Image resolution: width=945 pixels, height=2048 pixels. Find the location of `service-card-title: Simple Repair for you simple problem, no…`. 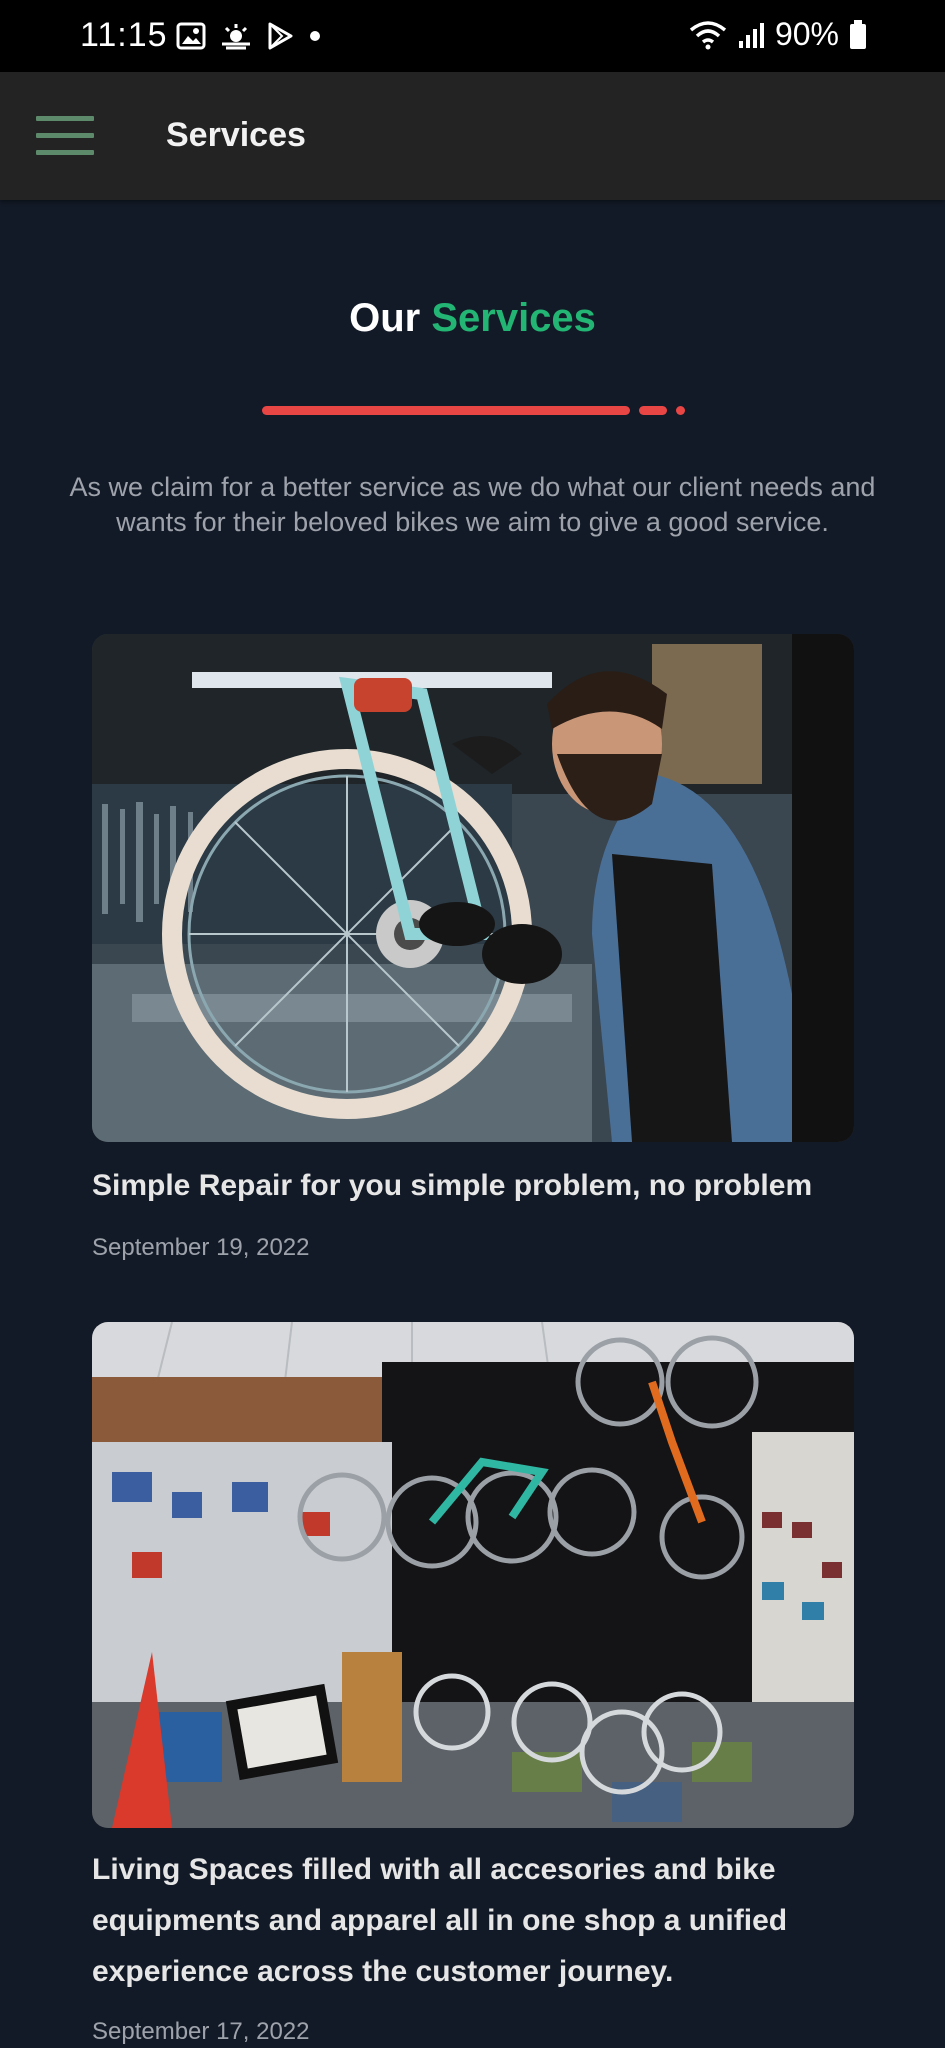

service-card-title: Simple Repair for you simple problem, no… is located at coordinates (482, 1185).